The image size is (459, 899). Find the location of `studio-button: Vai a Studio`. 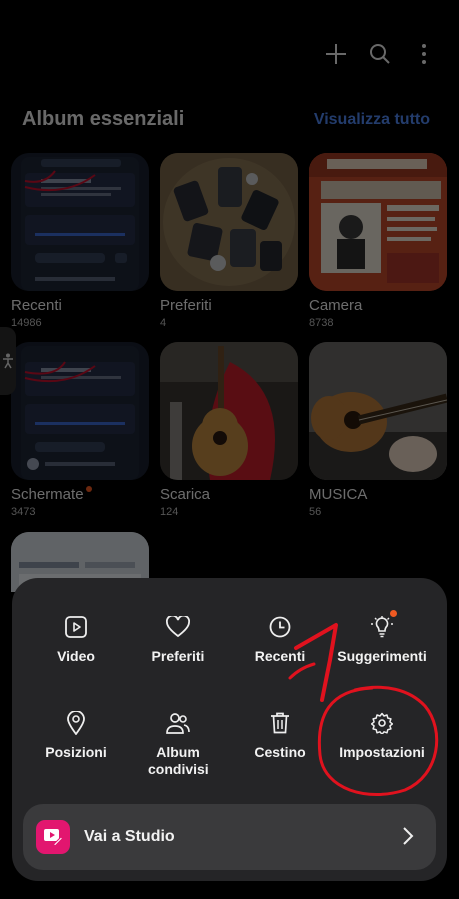

studio-button: Vai a Studio is located at coordinates (229, 837).